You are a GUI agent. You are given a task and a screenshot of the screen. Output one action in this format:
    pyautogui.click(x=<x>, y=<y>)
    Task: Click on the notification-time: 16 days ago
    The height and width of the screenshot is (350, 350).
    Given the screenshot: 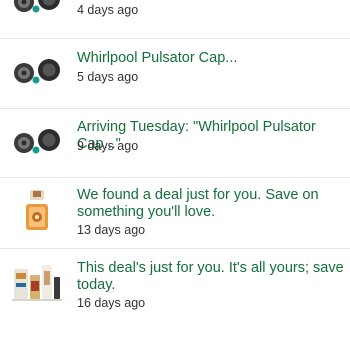 What is the action you would take?
    pyautogui.click(x=111, y=303)
    